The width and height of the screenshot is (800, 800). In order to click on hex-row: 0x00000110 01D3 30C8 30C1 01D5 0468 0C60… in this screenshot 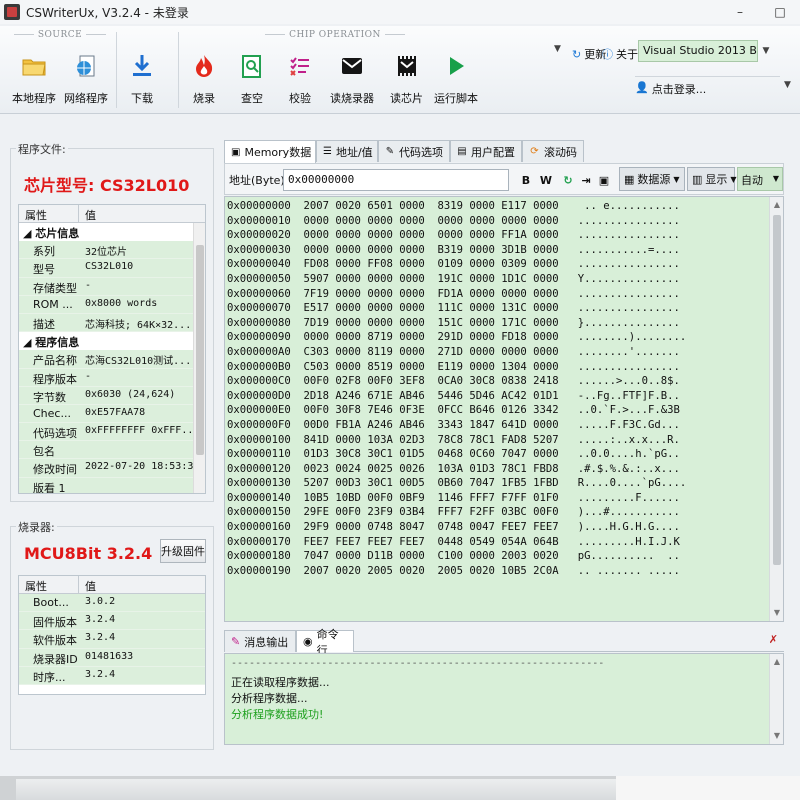, I will do `click(456, 454)`.